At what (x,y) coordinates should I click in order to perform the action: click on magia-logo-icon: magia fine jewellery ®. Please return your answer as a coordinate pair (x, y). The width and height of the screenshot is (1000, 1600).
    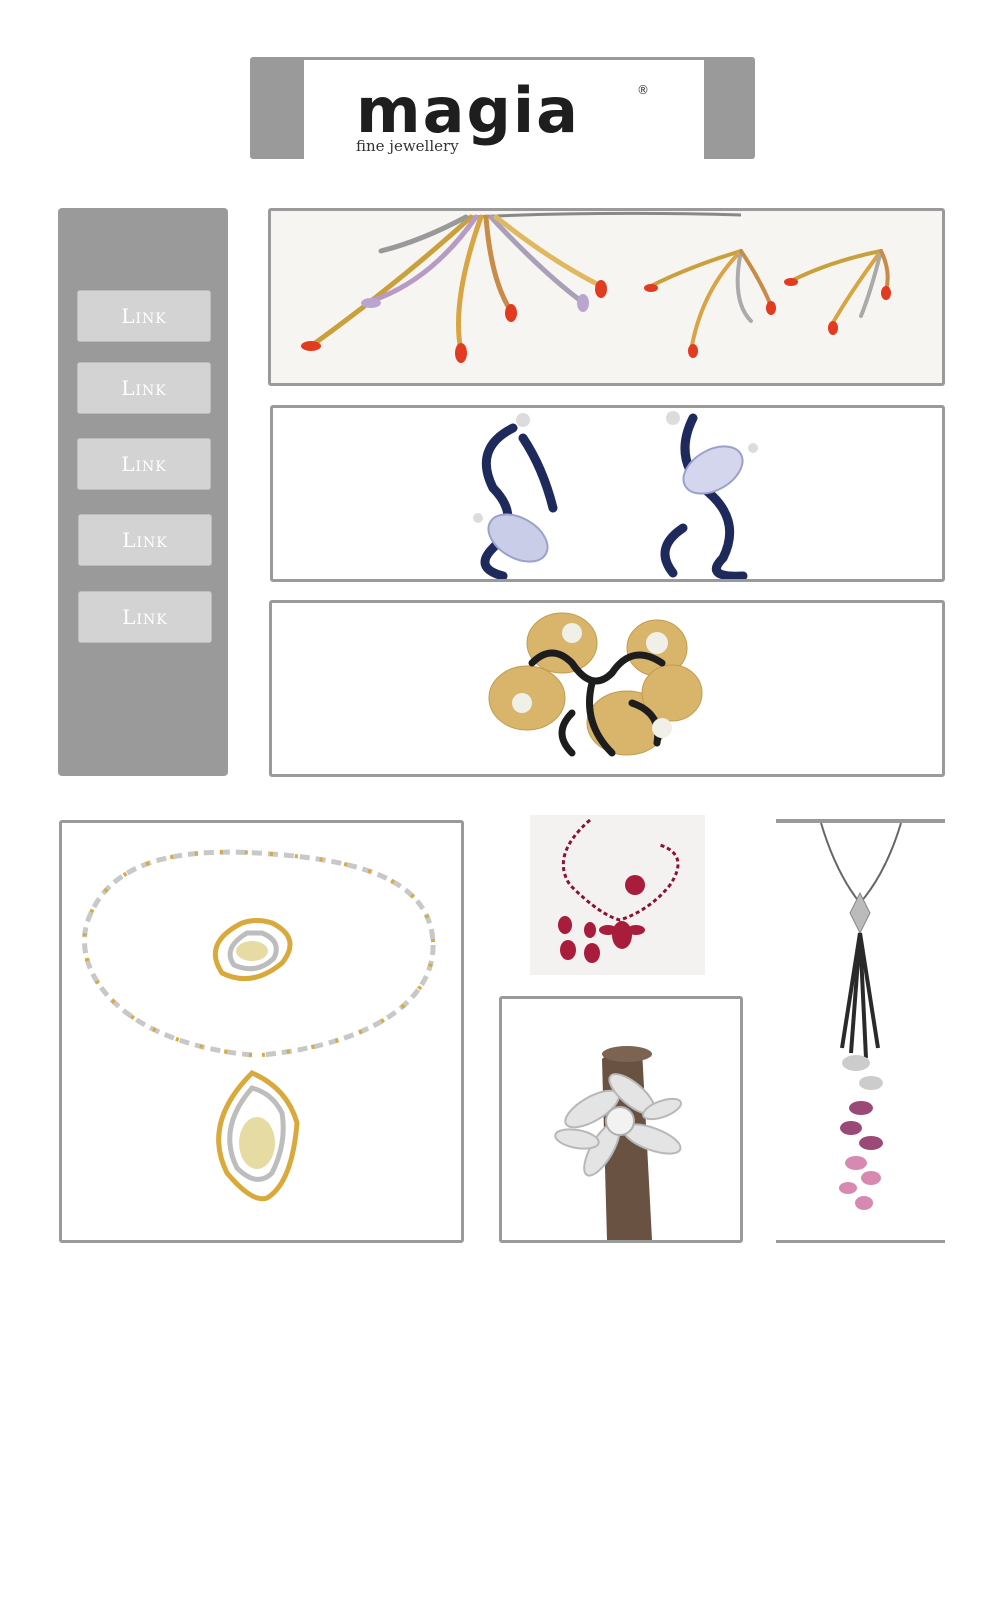
    Looking at the image, I should click on (502, 114).